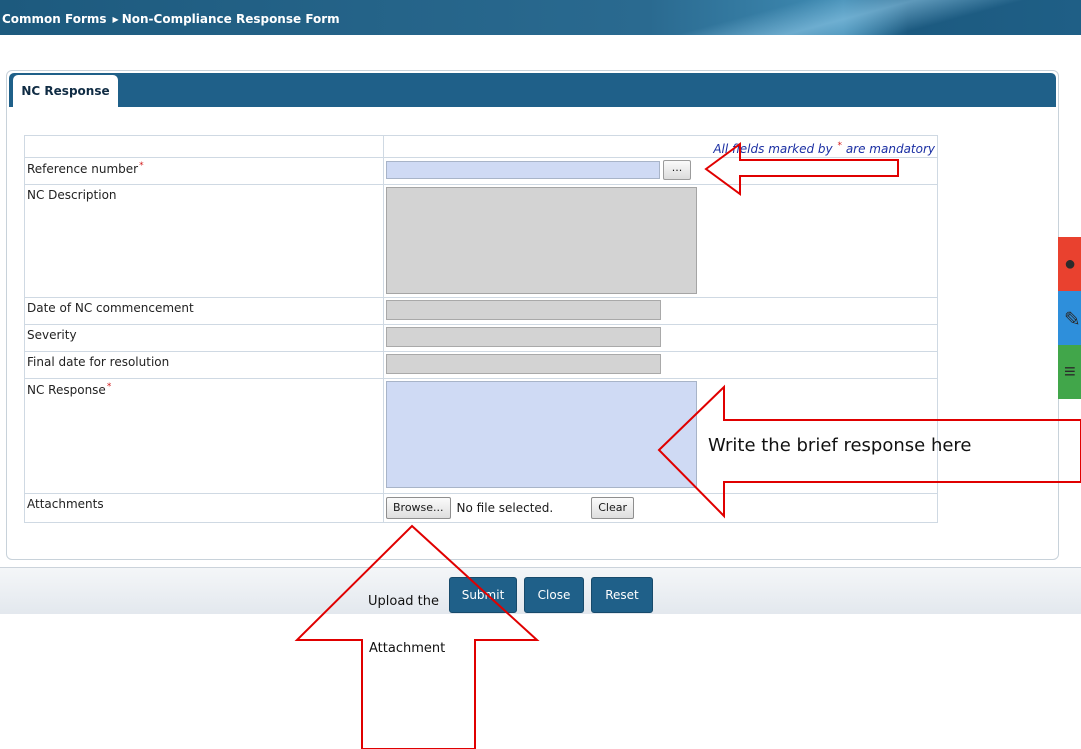 The image size is (1081, 749). Describe the element at coordinates (840, 445) in the screenshot. I see `response-hint-callout: Write the brief response here` at that location.